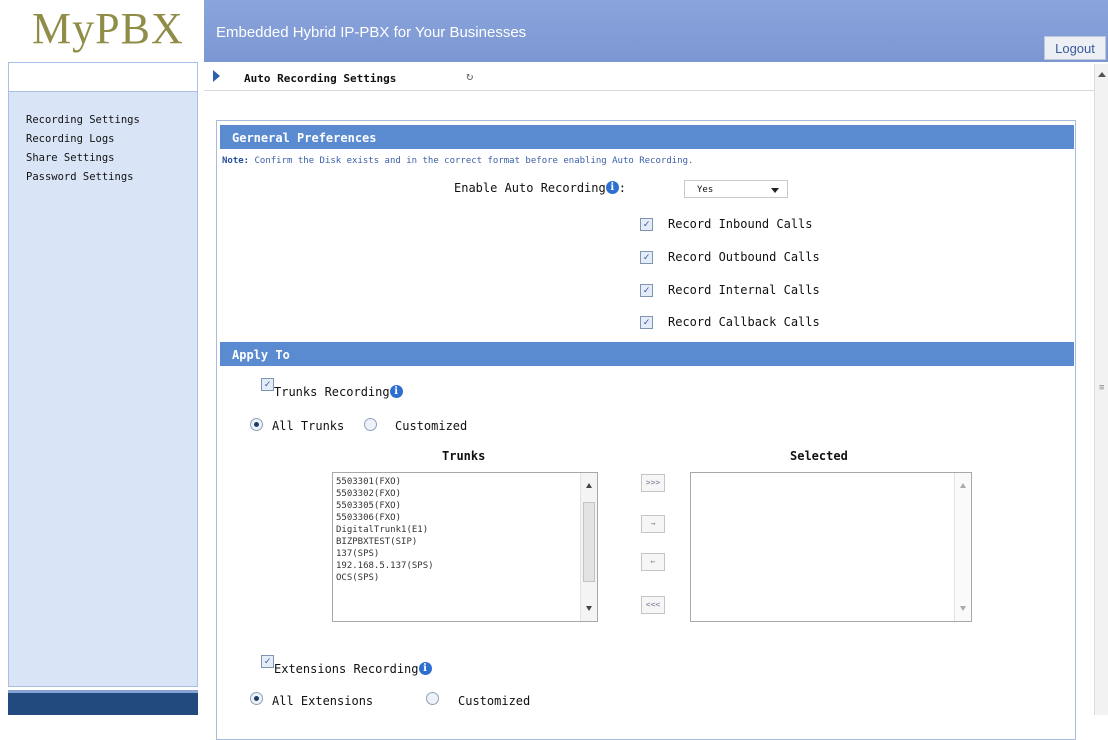 The height and width of the screenshot is (740, 1108). I want to click on sidebar-item-recording-settings: Recording Settings, so click(83, 120).